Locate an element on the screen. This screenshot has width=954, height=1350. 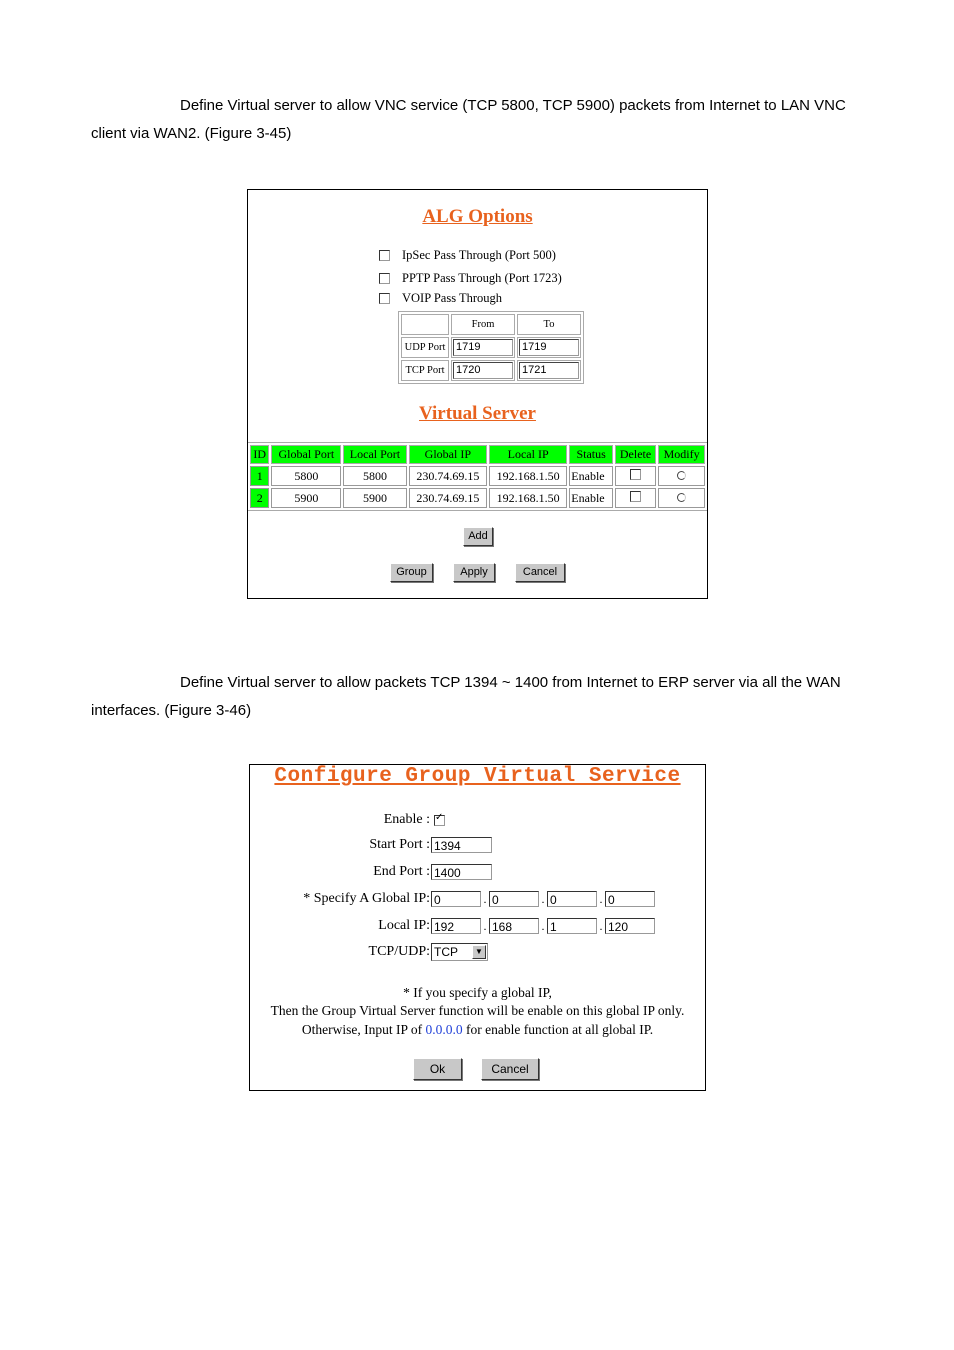
global-ip-octet-3: 0 is located at coordinates (572, 899).